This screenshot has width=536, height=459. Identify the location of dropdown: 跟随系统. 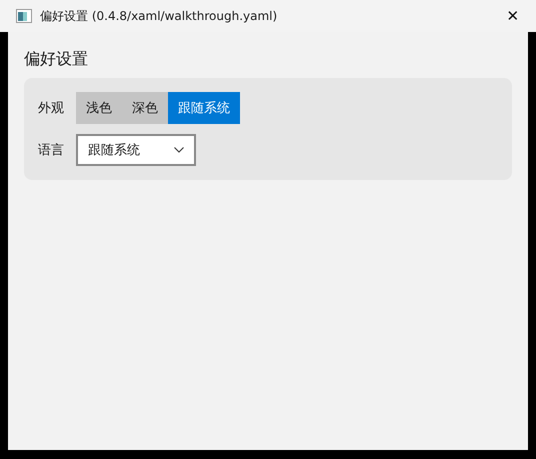
(136, 150).